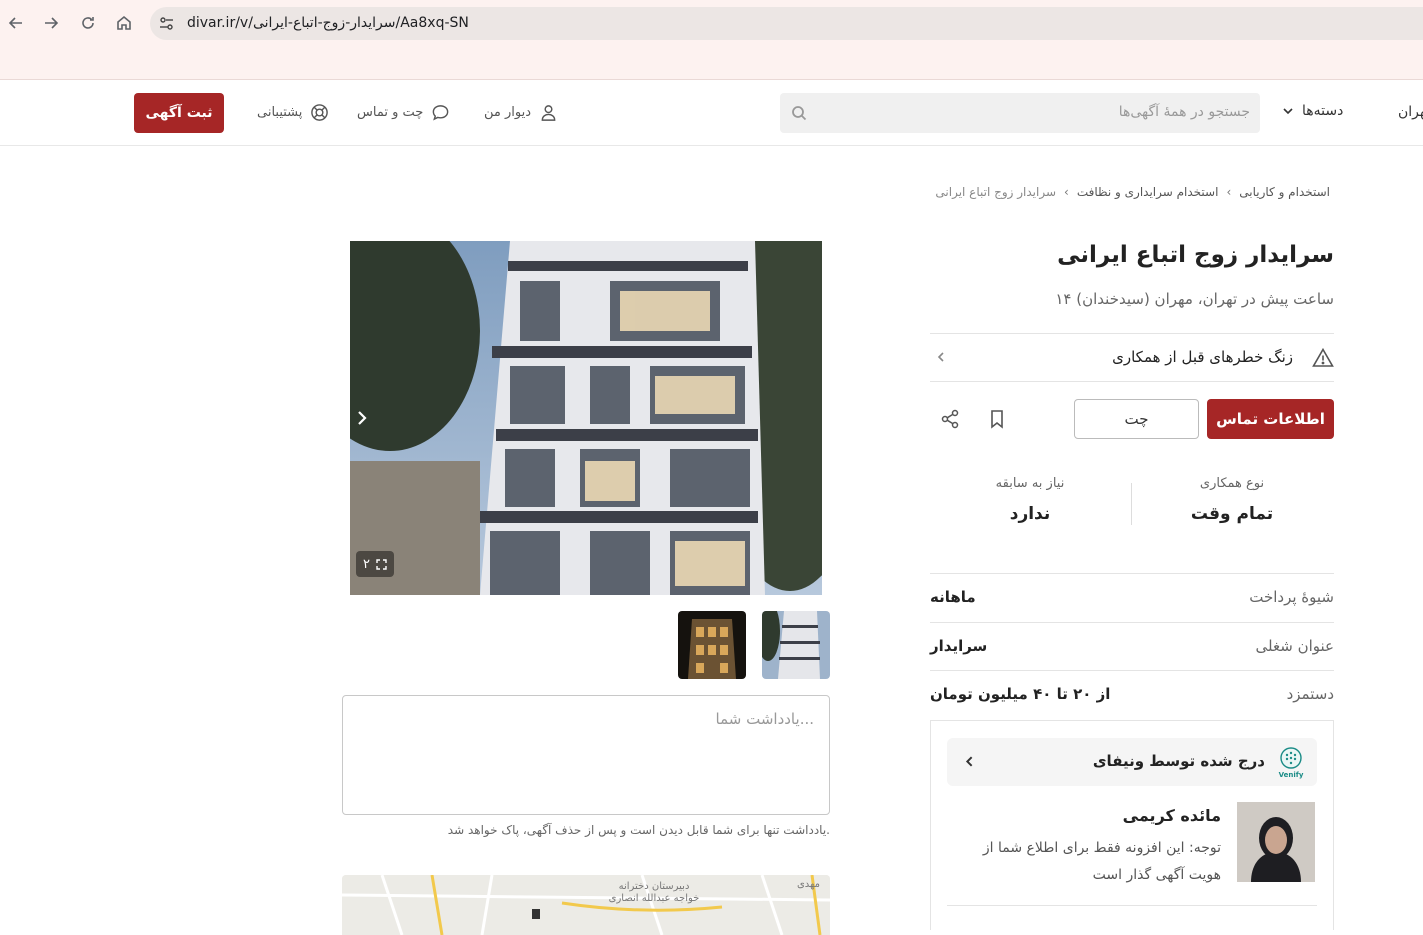 The height and width of the screenshot is (935, 1423). I want to click on user-icon, so click(548, 113).